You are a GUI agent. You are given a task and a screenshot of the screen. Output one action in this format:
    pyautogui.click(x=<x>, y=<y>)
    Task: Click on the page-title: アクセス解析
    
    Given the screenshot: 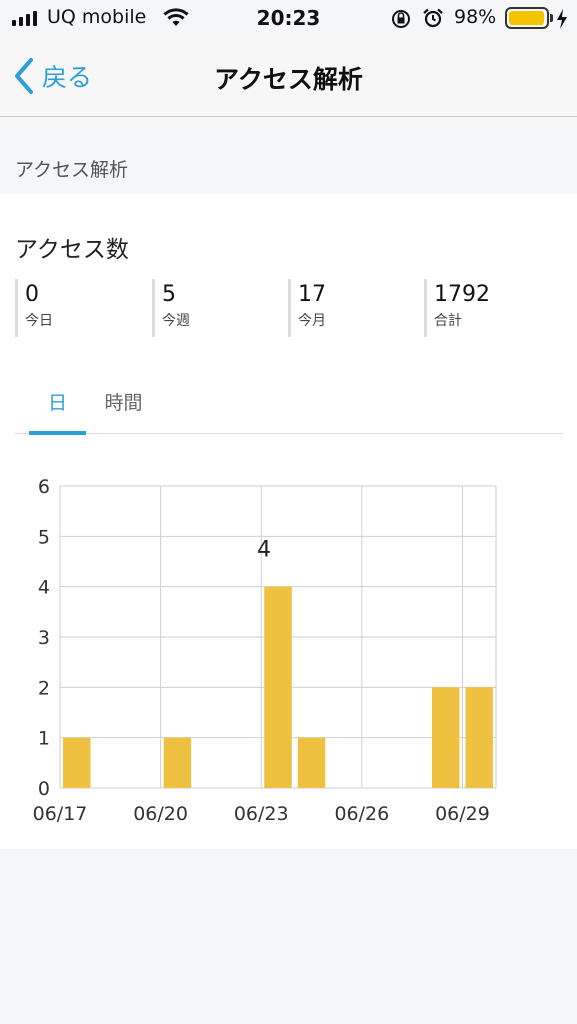 What is the action you would take?
    pyautogui.click(x=288, y=79)
    